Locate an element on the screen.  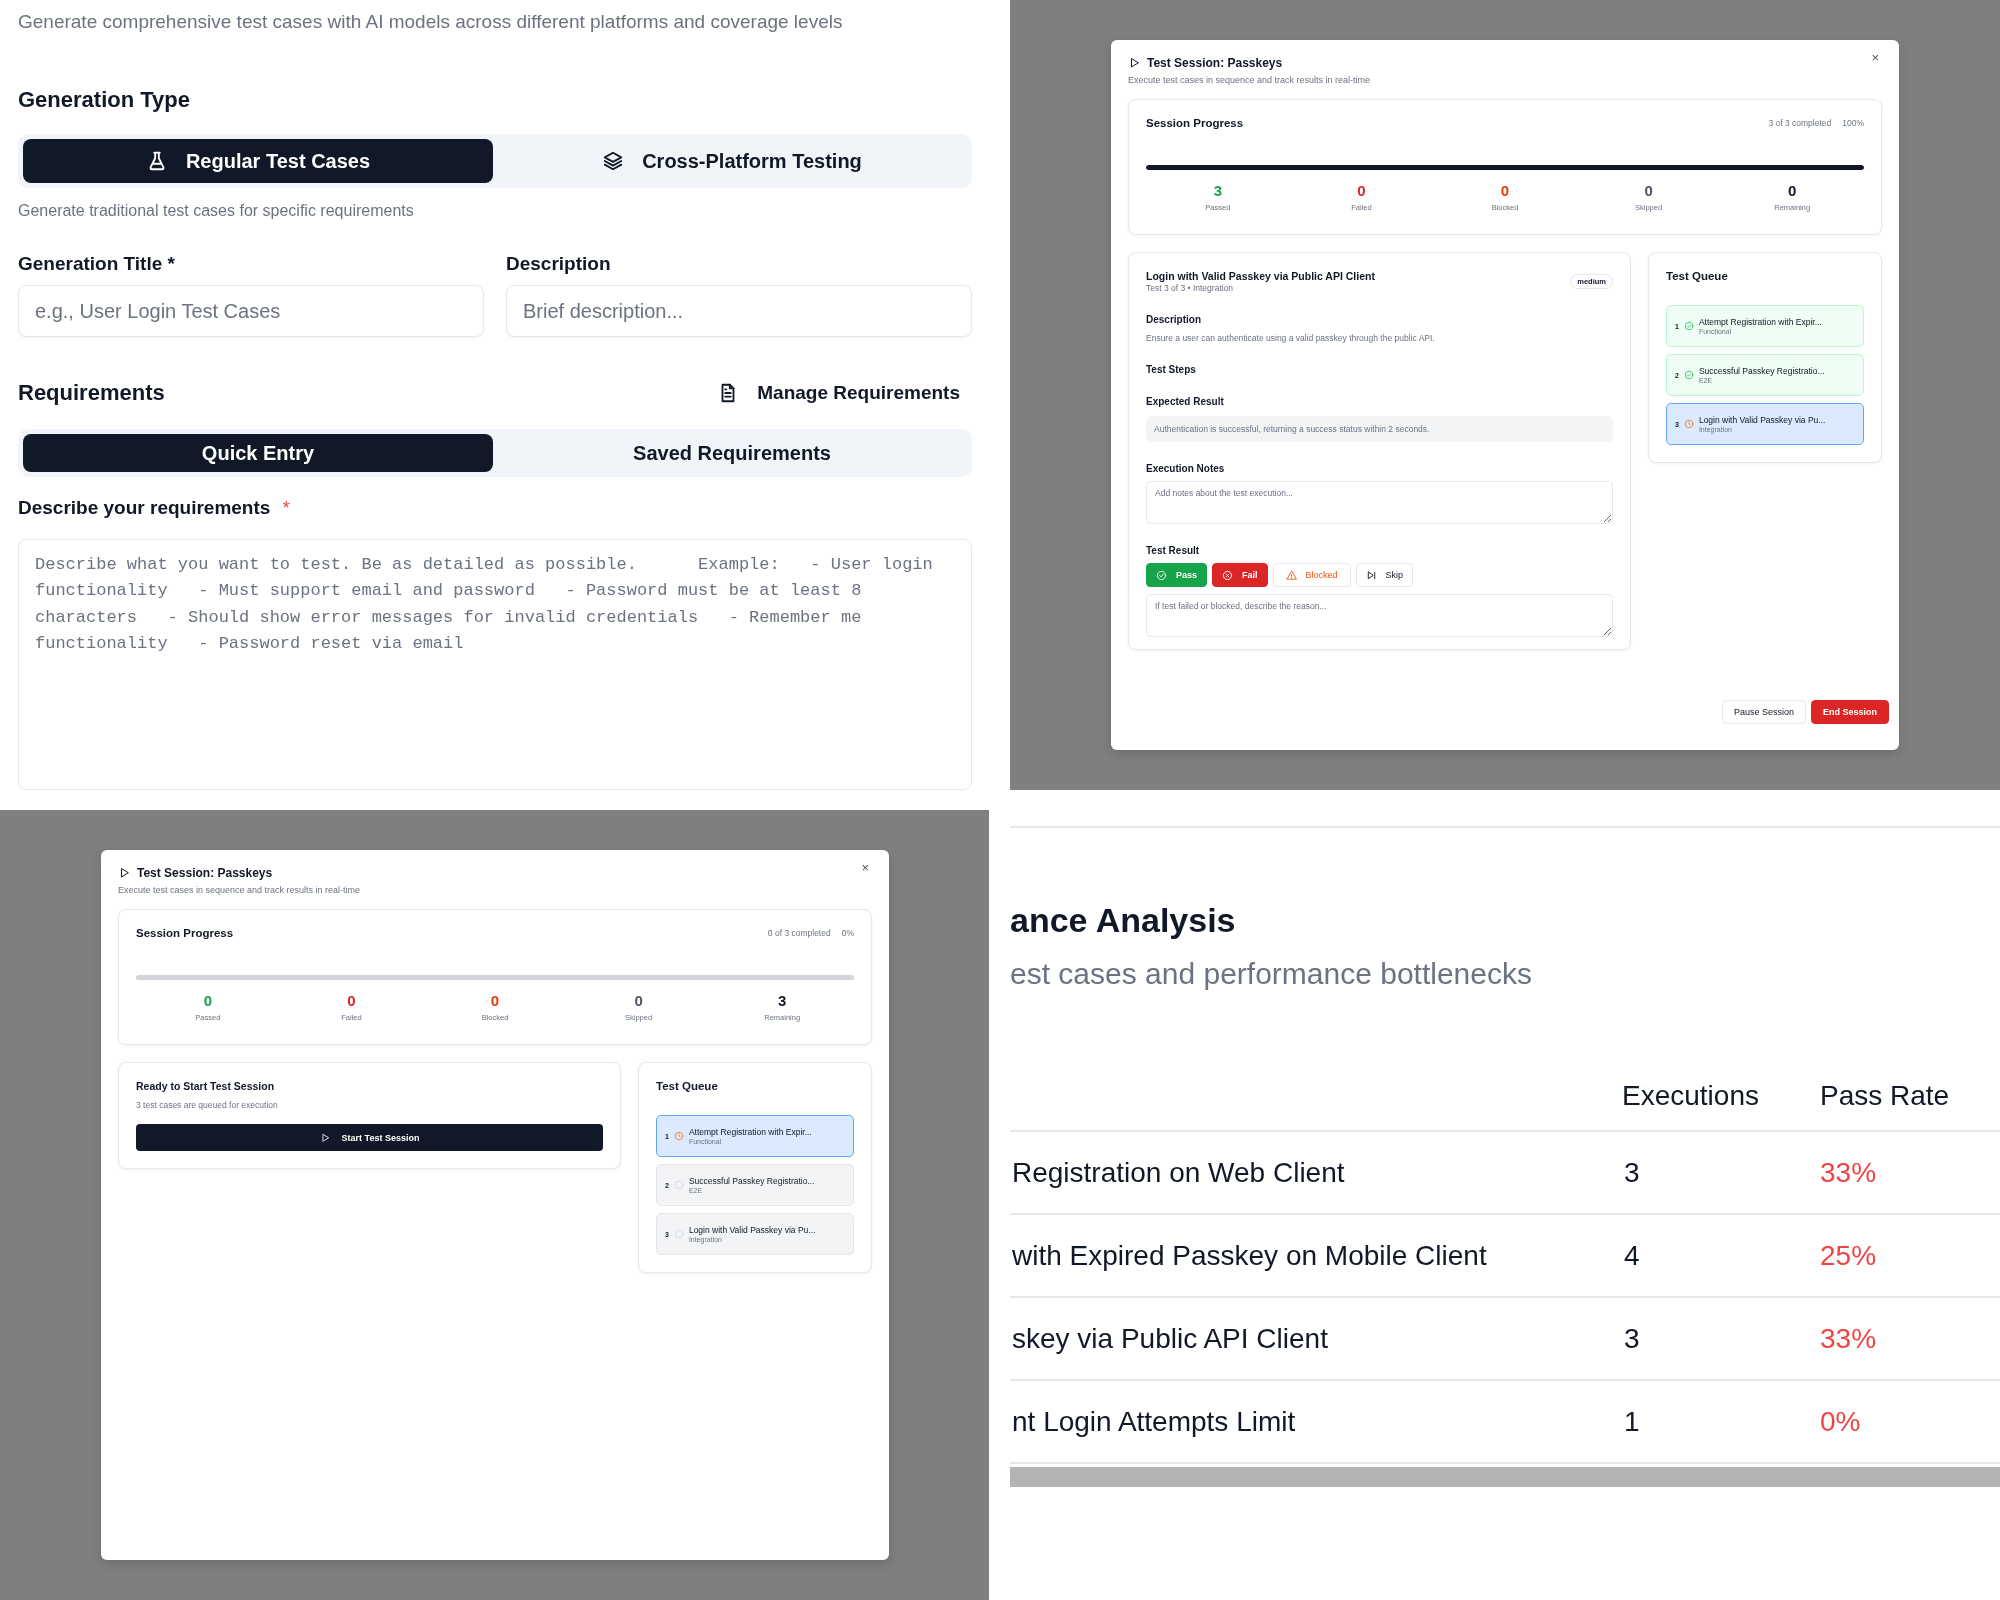
column-header: Executions is located at coordinates (1690, 1096).